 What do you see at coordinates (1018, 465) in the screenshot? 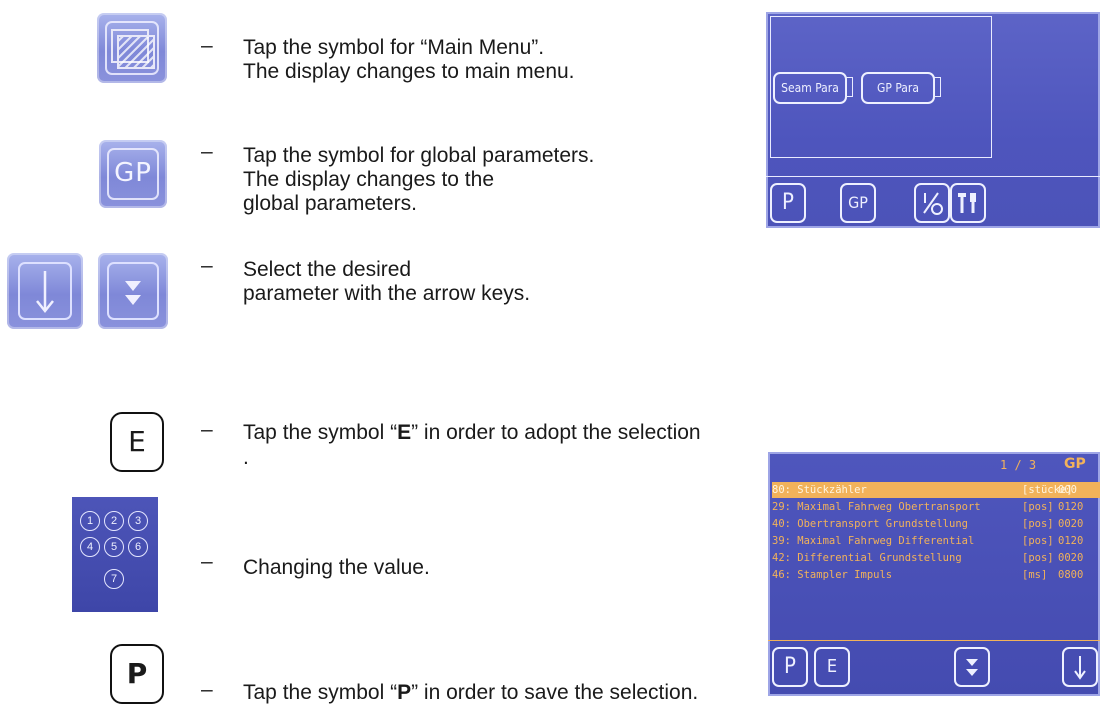
I see `page-indicator: 1 / 3` at bounding box center [1018, 465].